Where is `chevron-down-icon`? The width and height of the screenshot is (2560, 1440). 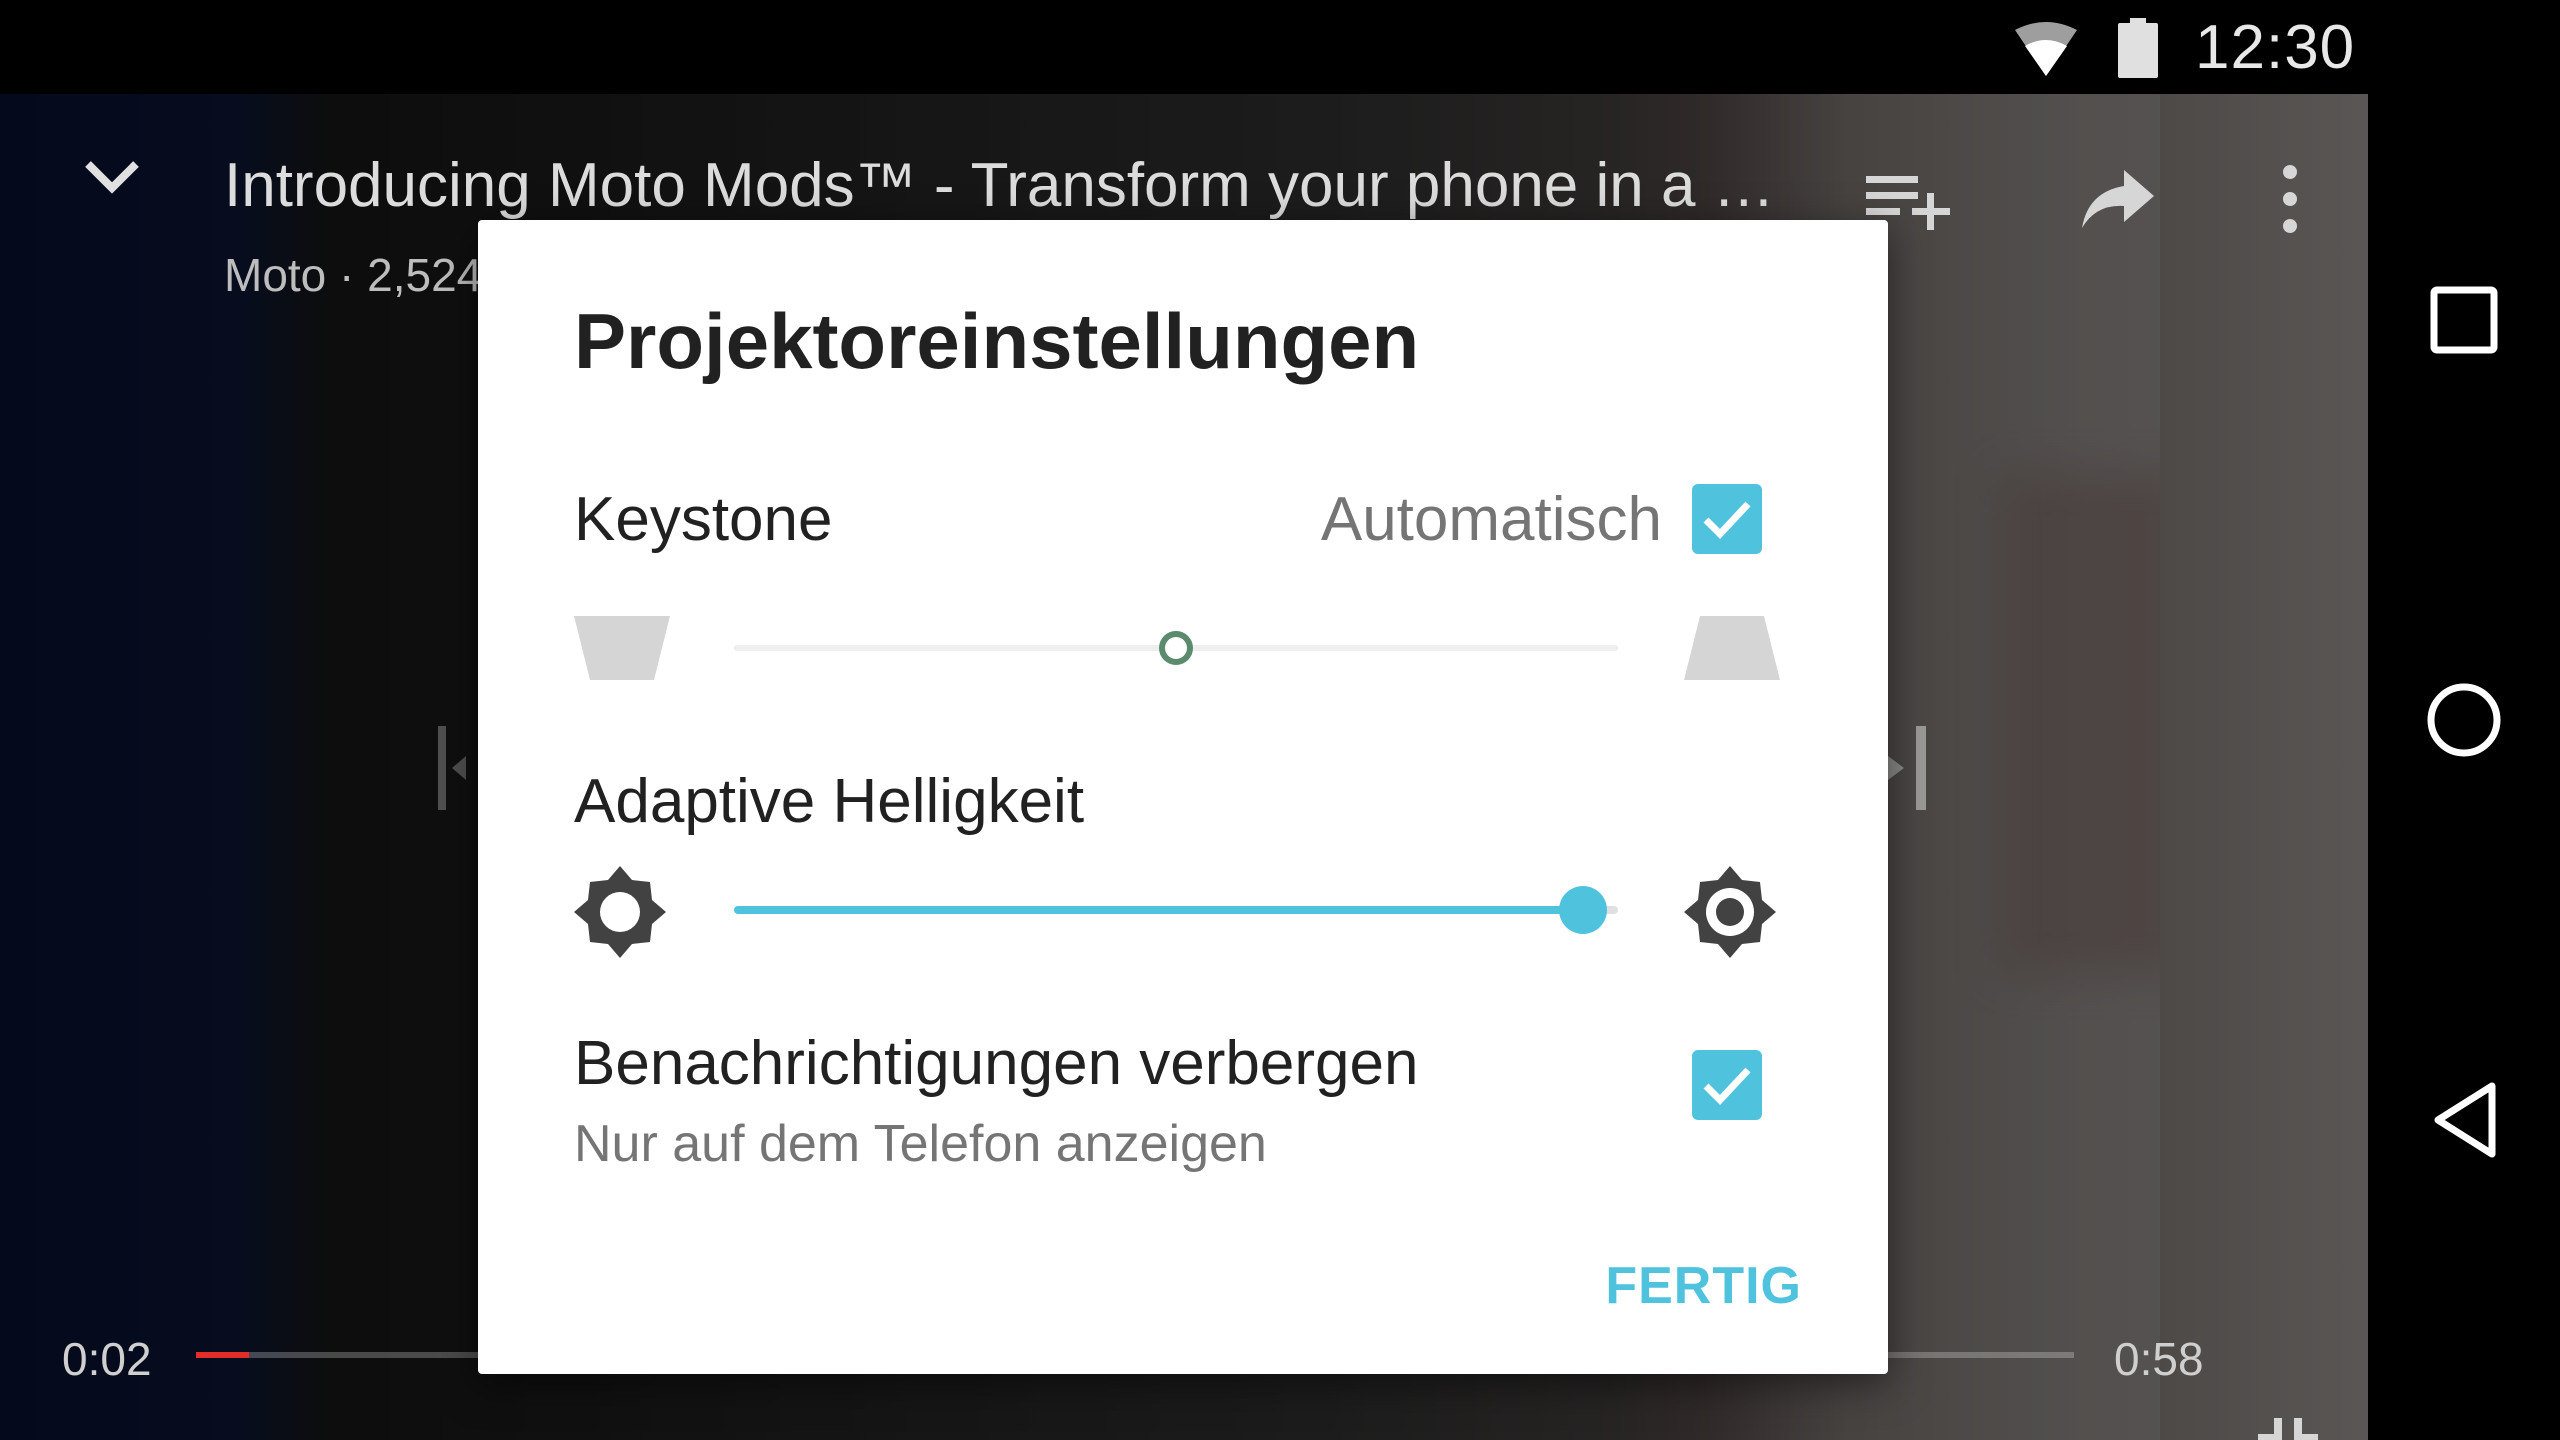 chevron-down-icon is located at coordinates (112, 176).